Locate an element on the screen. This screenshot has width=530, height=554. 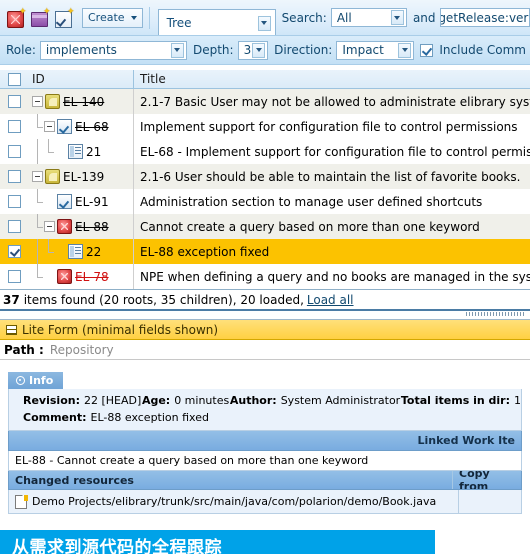
direction-dropdown-arrow is located at coordinates (405, 50).